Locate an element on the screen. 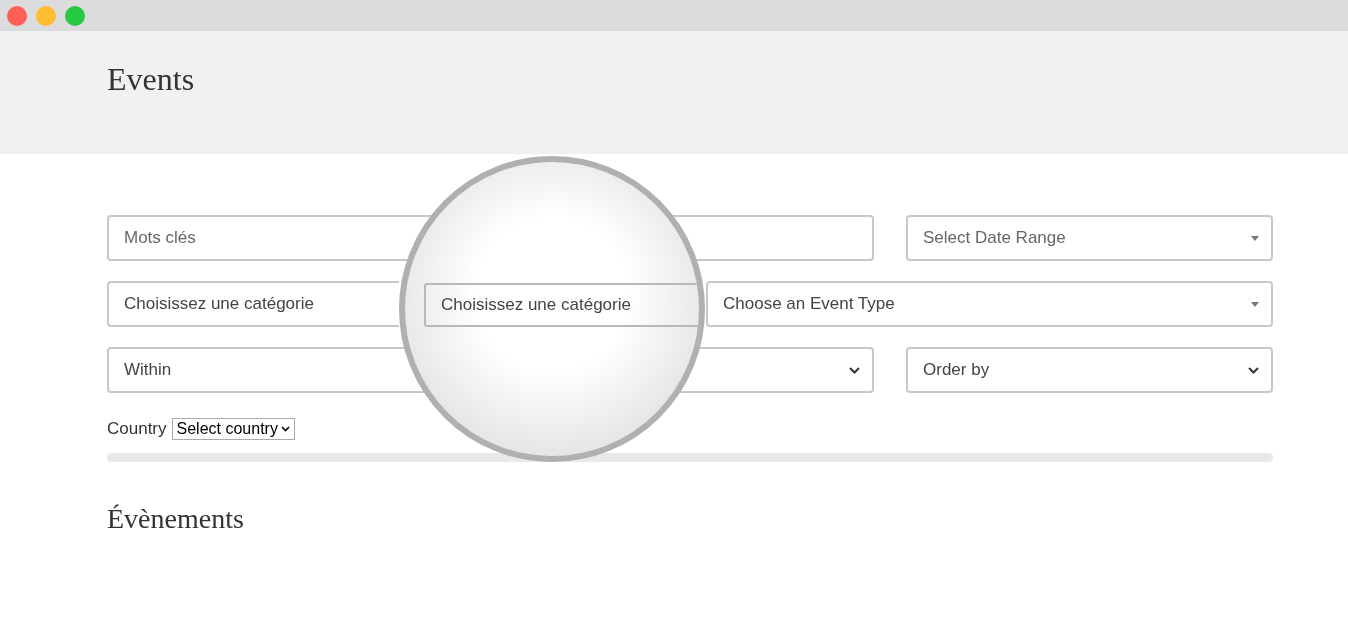 This screenshot has width=1348, height=635. section-heading: Évènements is located at coordinates (176, 518).